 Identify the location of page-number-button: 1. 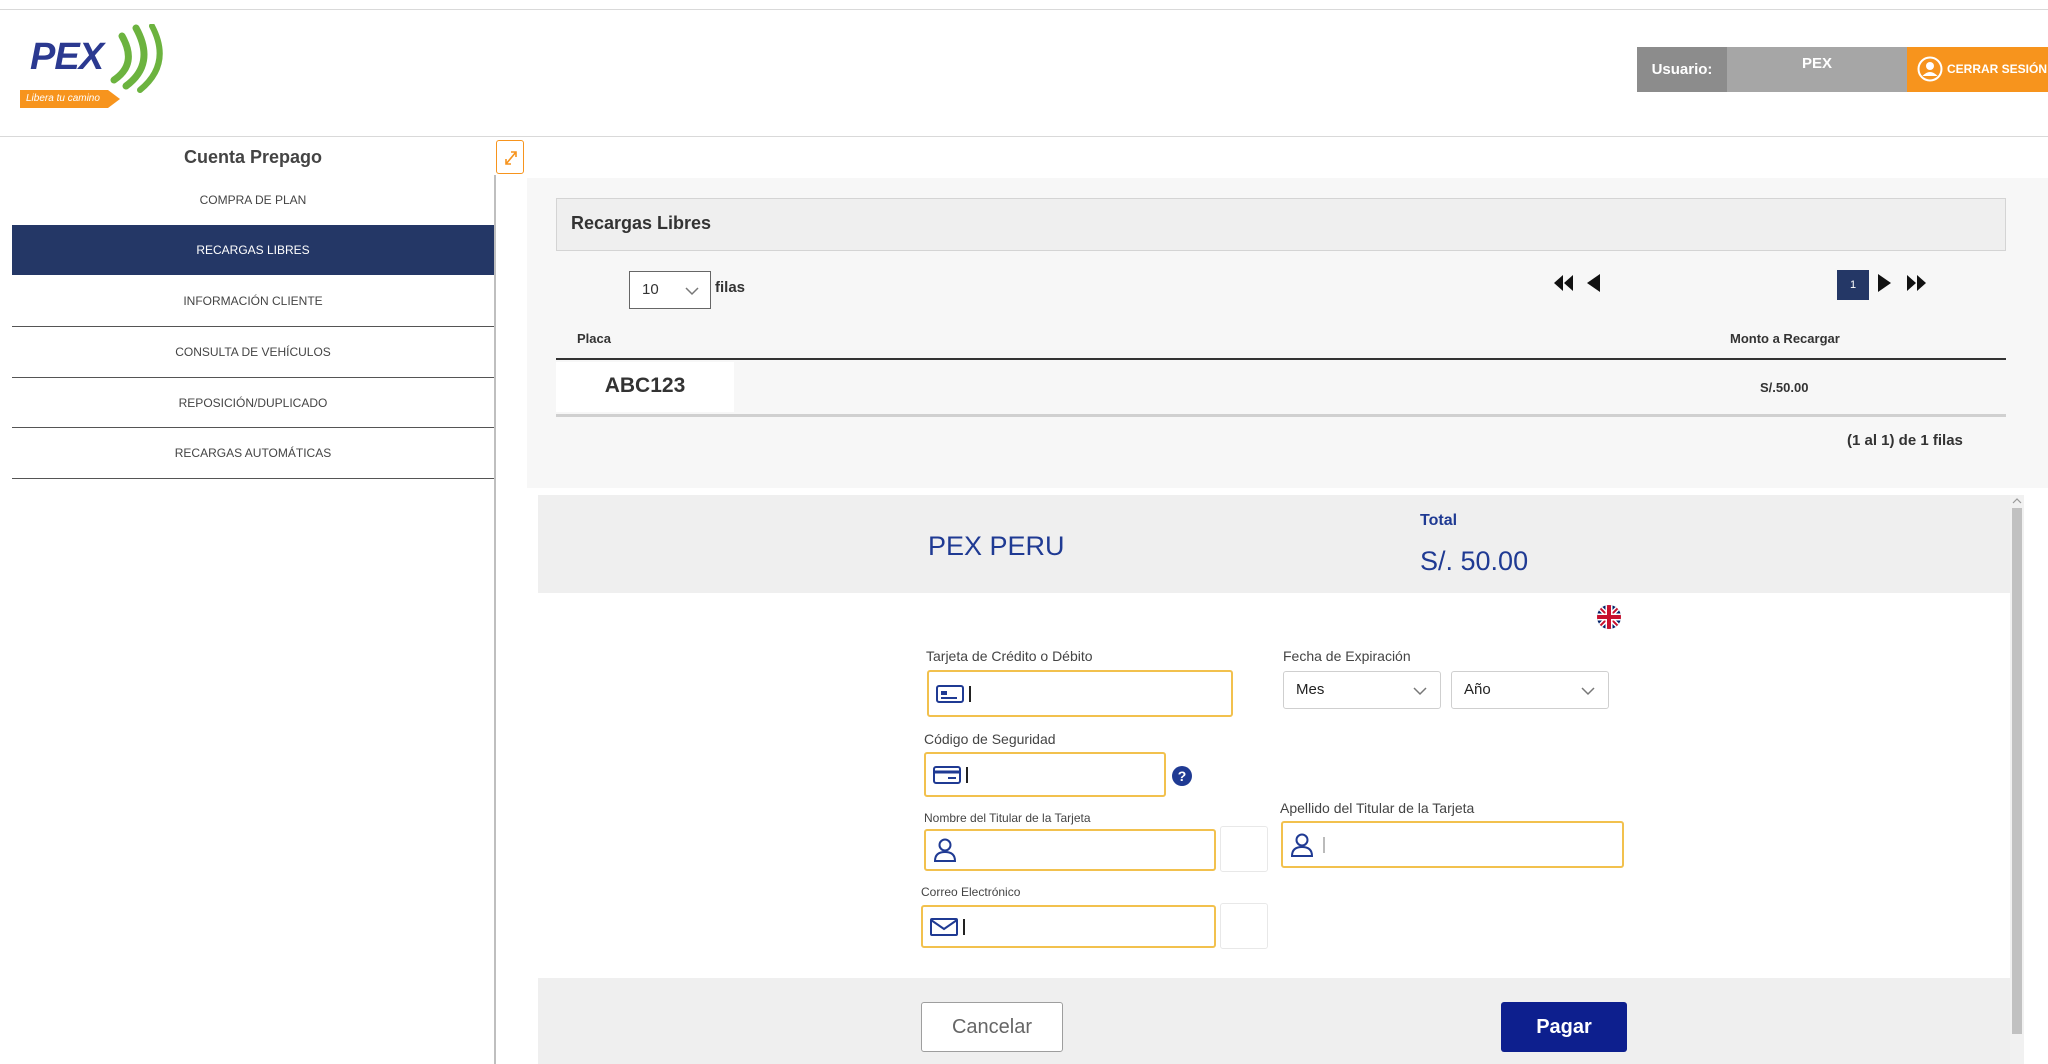
(1853, 285).